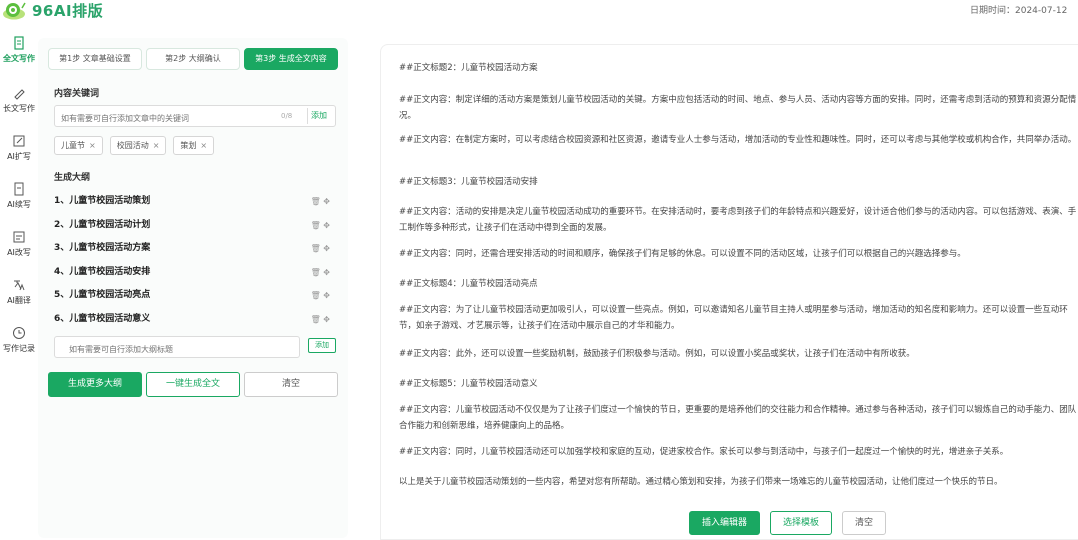 The image size is (1078, 540). Describe the element at coordinates (195, 249) in the screenshot. I see `outline-item: 3、儿童节校园活动方案 🗑 ✥` at that location.